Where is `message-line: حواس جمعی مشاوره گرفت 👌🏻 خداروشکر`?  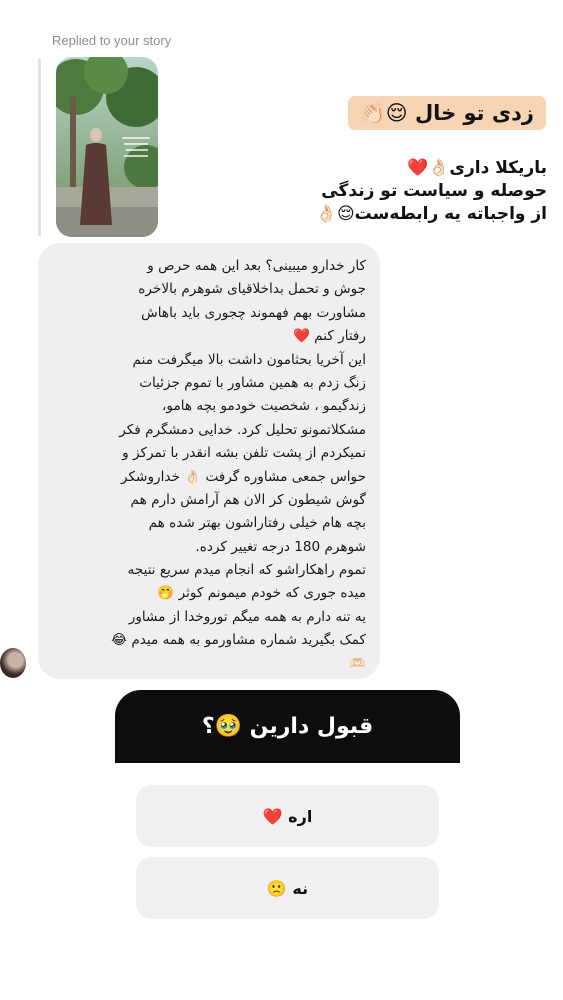 message-line: حواس جمعی مشاوره گرفت 👌🏻 خداروشکر is located at coordinates (243, 476).